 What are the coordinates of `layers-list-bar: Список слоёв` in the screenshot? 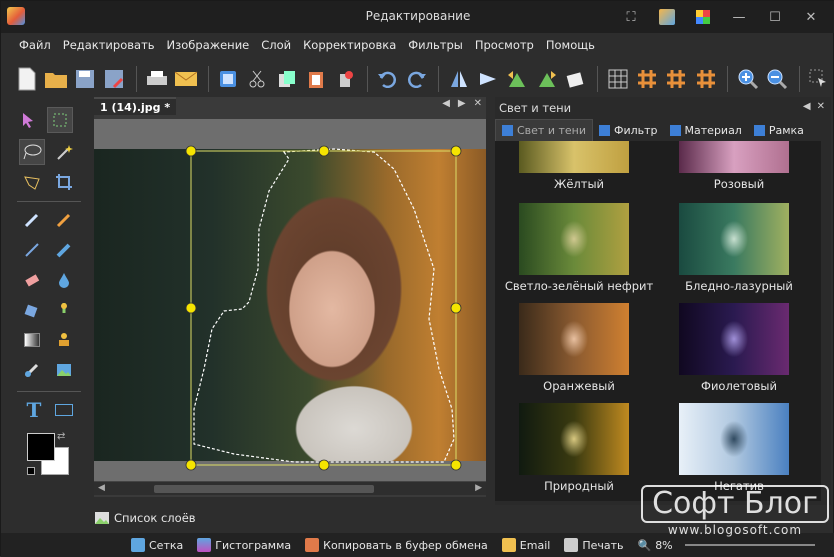 It's located at (290, 518).